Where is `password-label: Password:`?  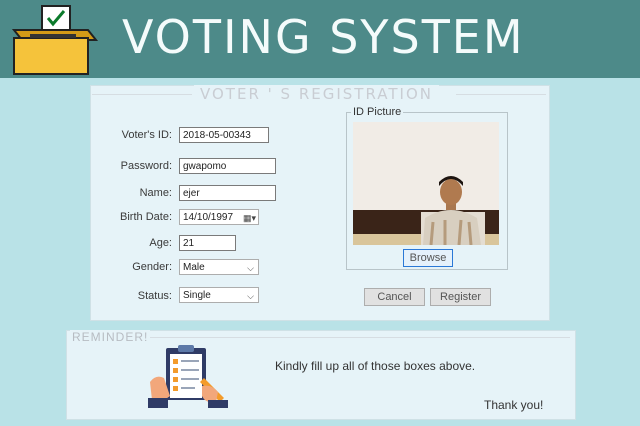 password-label: Password: is located at coordinates (146, 166).